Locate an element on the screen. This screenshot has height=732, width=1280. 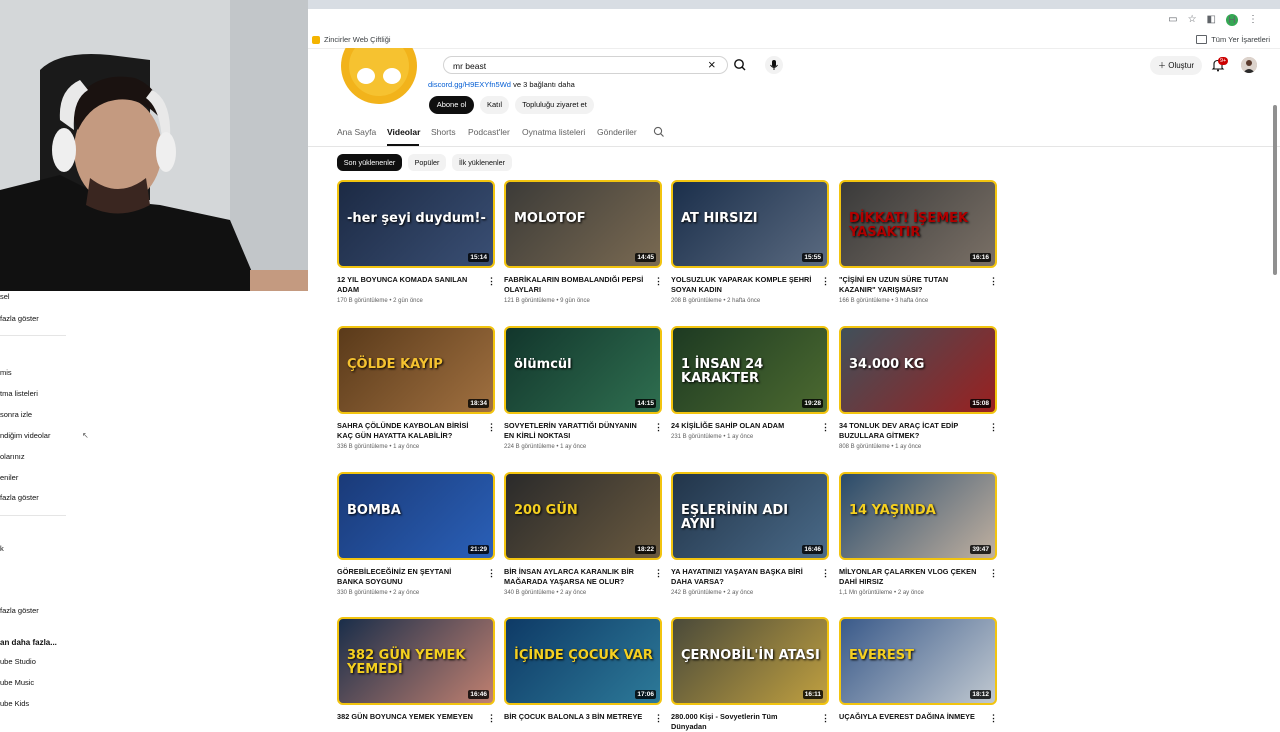
tab-shorts: Shorts is located at coordinates (443, 132).